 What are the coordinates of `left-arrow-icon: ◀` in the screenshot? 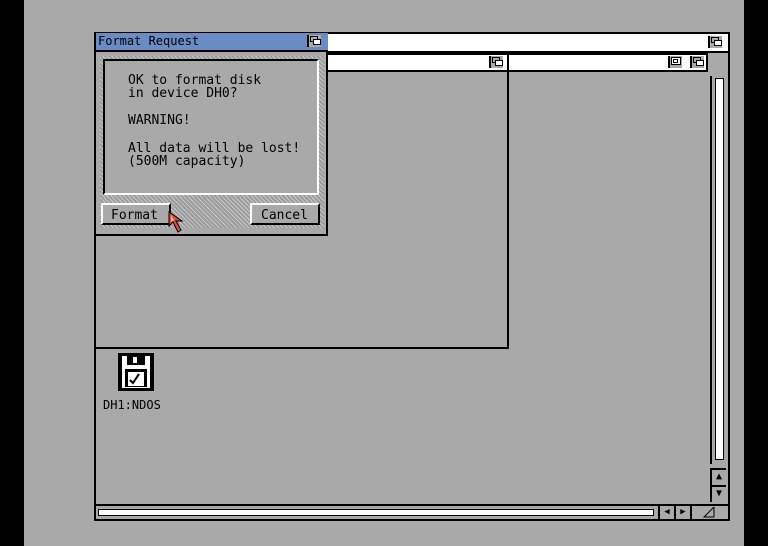 It's located at (667, 512).